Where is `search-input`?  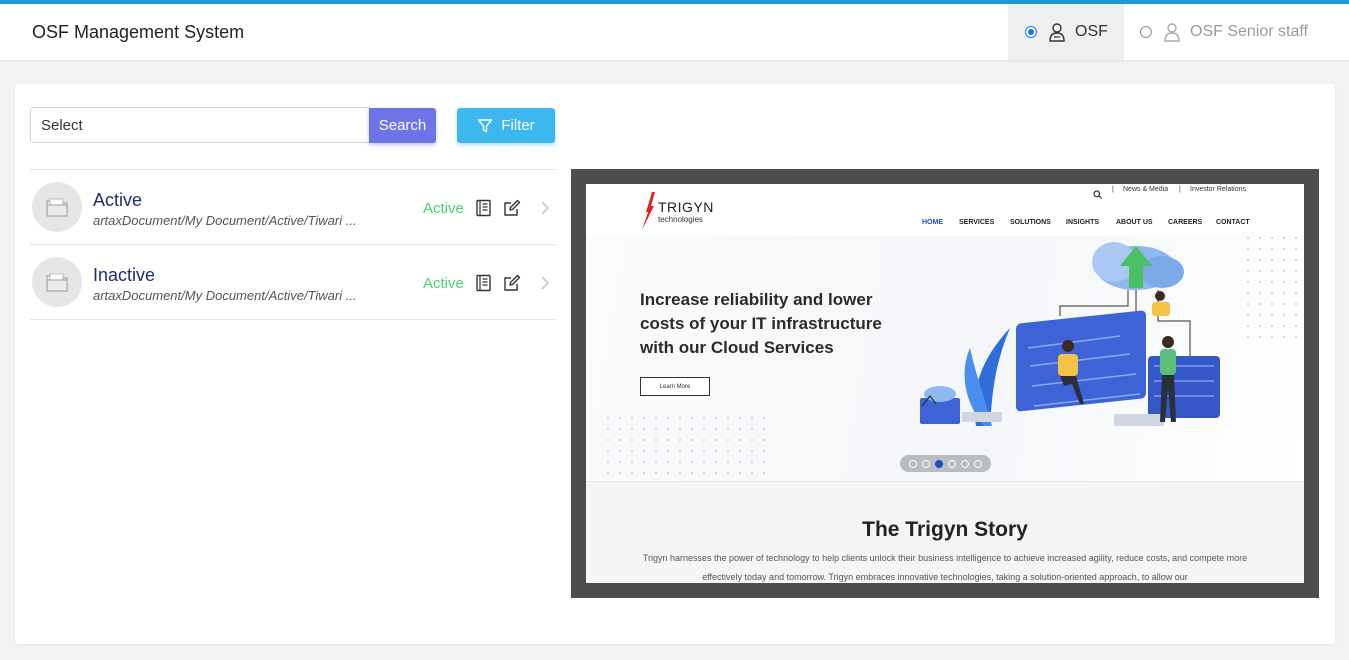 search-input is located at coordinates (200, 125).